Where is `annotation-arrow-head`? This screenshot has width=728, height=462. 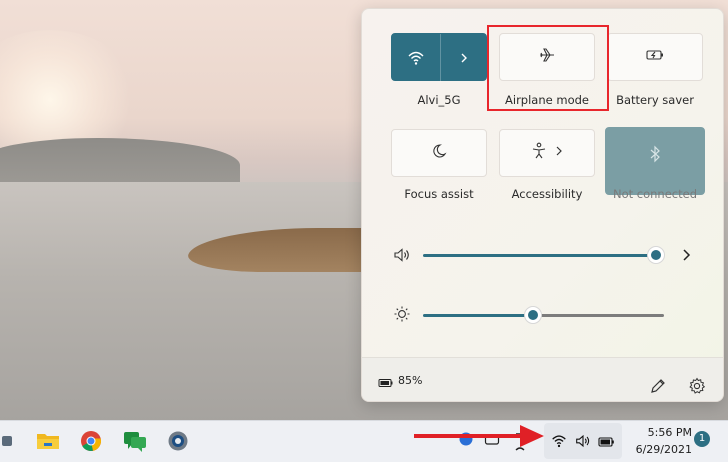
annotation-arrow-head is located at coordinates (532, 436).